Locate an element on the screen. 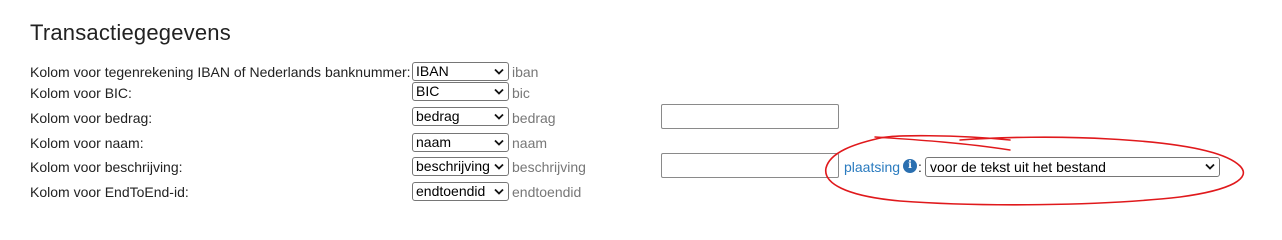 This screenshot has width=1282, height=240. row-label: Kolom voor naam: is located at coordinates (87, 143).